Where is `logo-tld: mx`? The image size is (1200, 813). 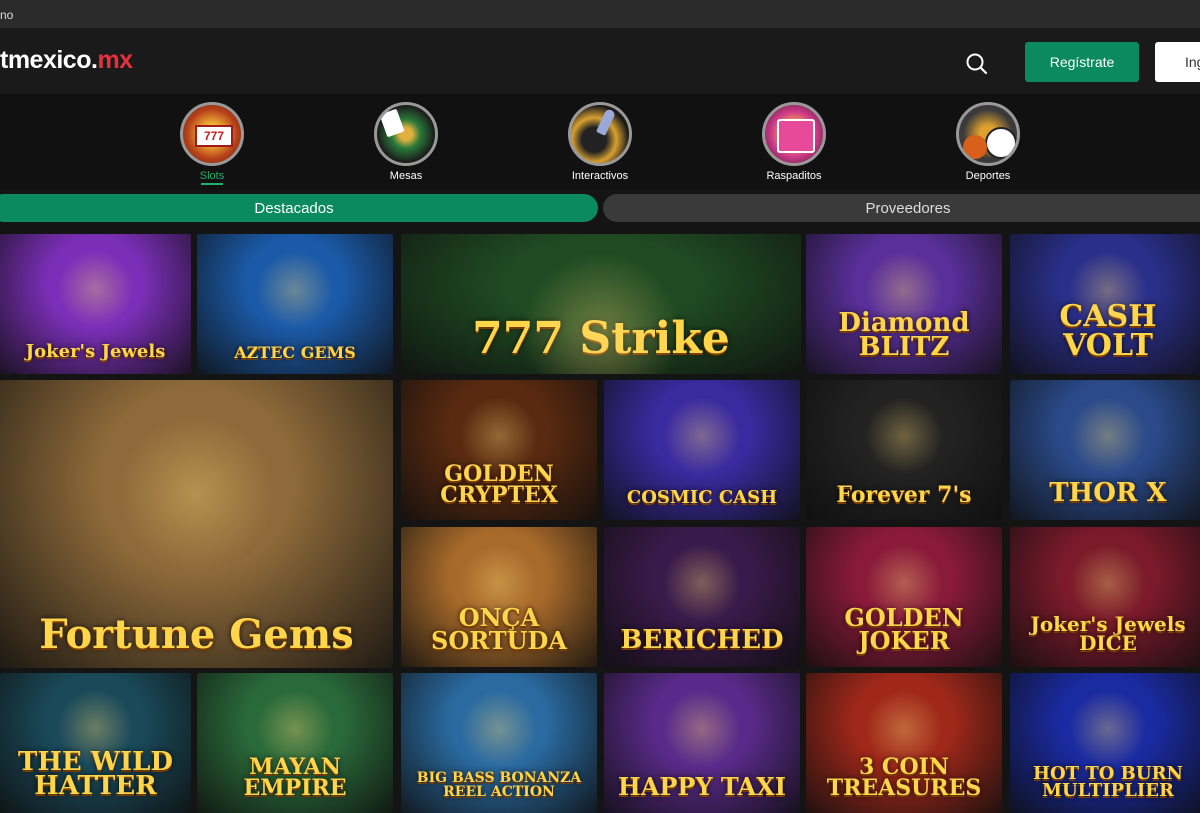 logo-tld: mx is located at coordinates (115, 60).